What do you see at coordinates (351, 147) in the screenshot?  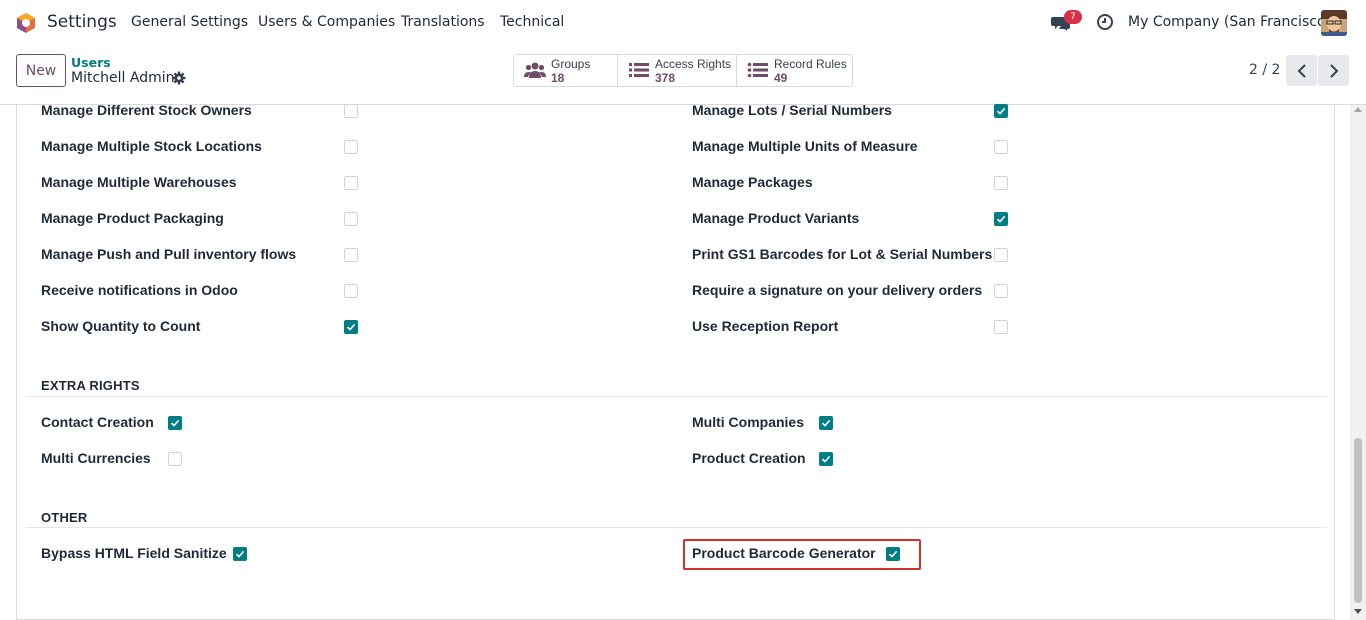 I see `checkbox-manage-multiple-stock-locations` at bounding box center [351, 147].